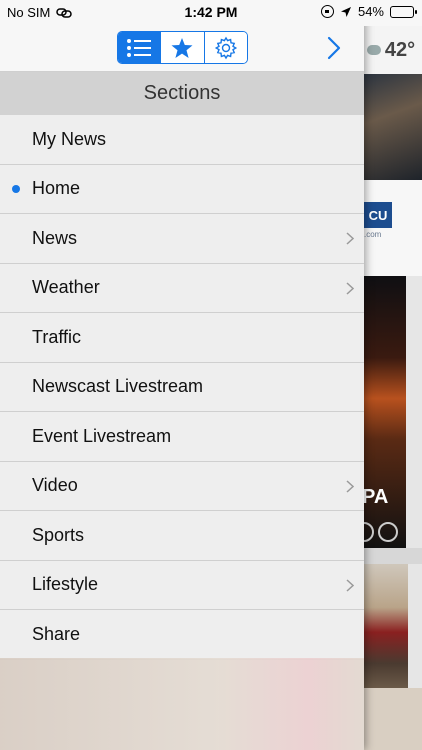 The image size is (422, 750). I want to click on rotation-lock-icon, so click(327, 11).